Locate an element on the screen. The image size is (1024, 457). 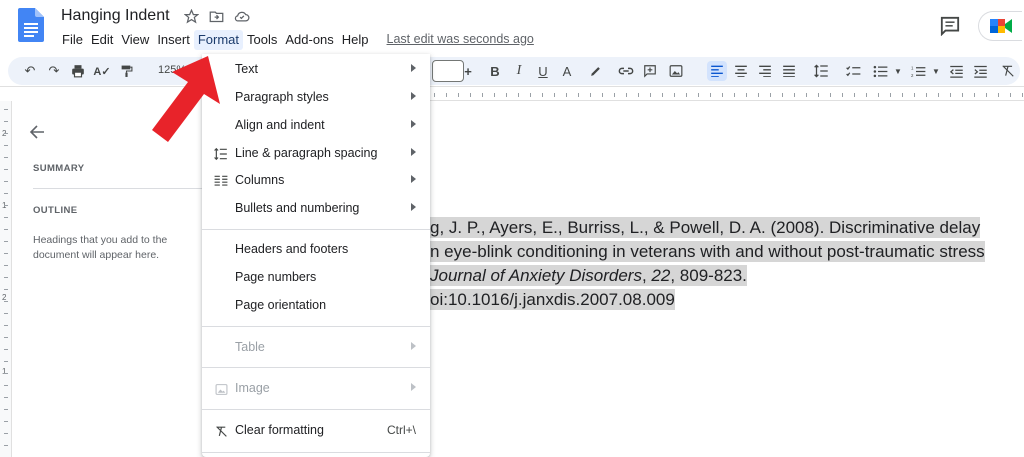
numbered-list-icon: 12 is located at coordinates (918, 71).